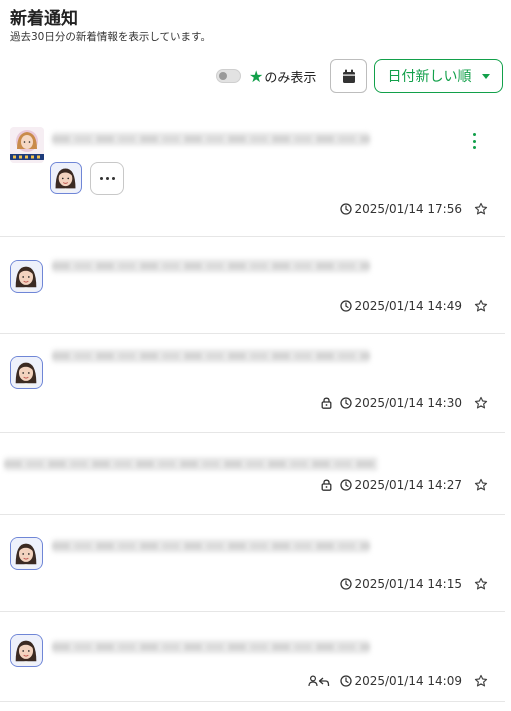 The image size is (511, 711). What do you see at coordinates (252, 474) in the screenshot?
I see `notification-item: ○○○○さんから新着メッセージが届いています。 2025/01/14 14:27` at bounding box center [252, 474].